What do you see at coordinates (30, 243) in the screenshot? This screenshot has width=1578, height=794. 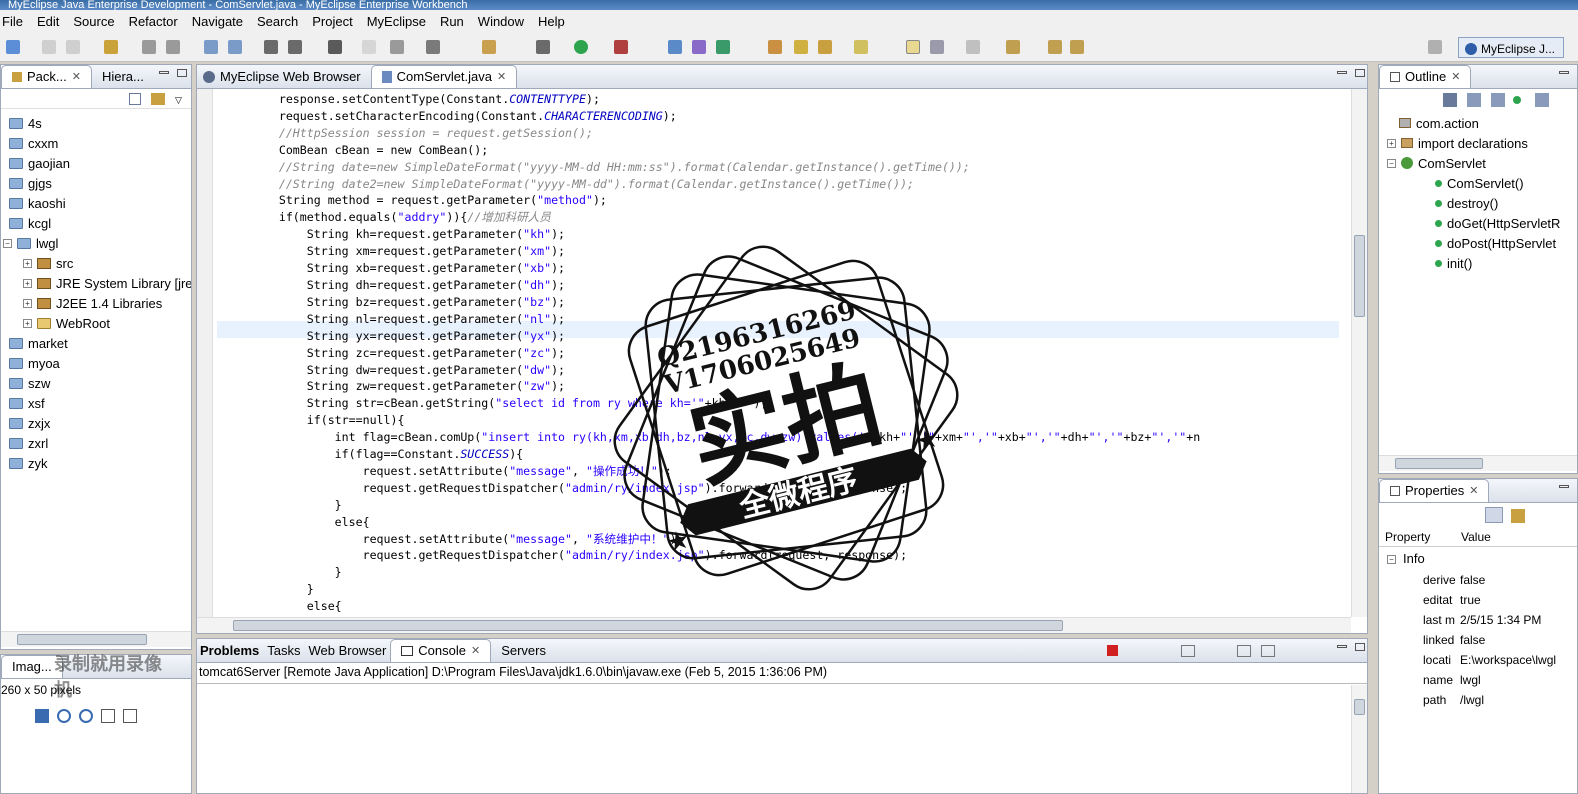 I see `tree-item-lwgl: − lwgl` at bounding box center [30, 243].